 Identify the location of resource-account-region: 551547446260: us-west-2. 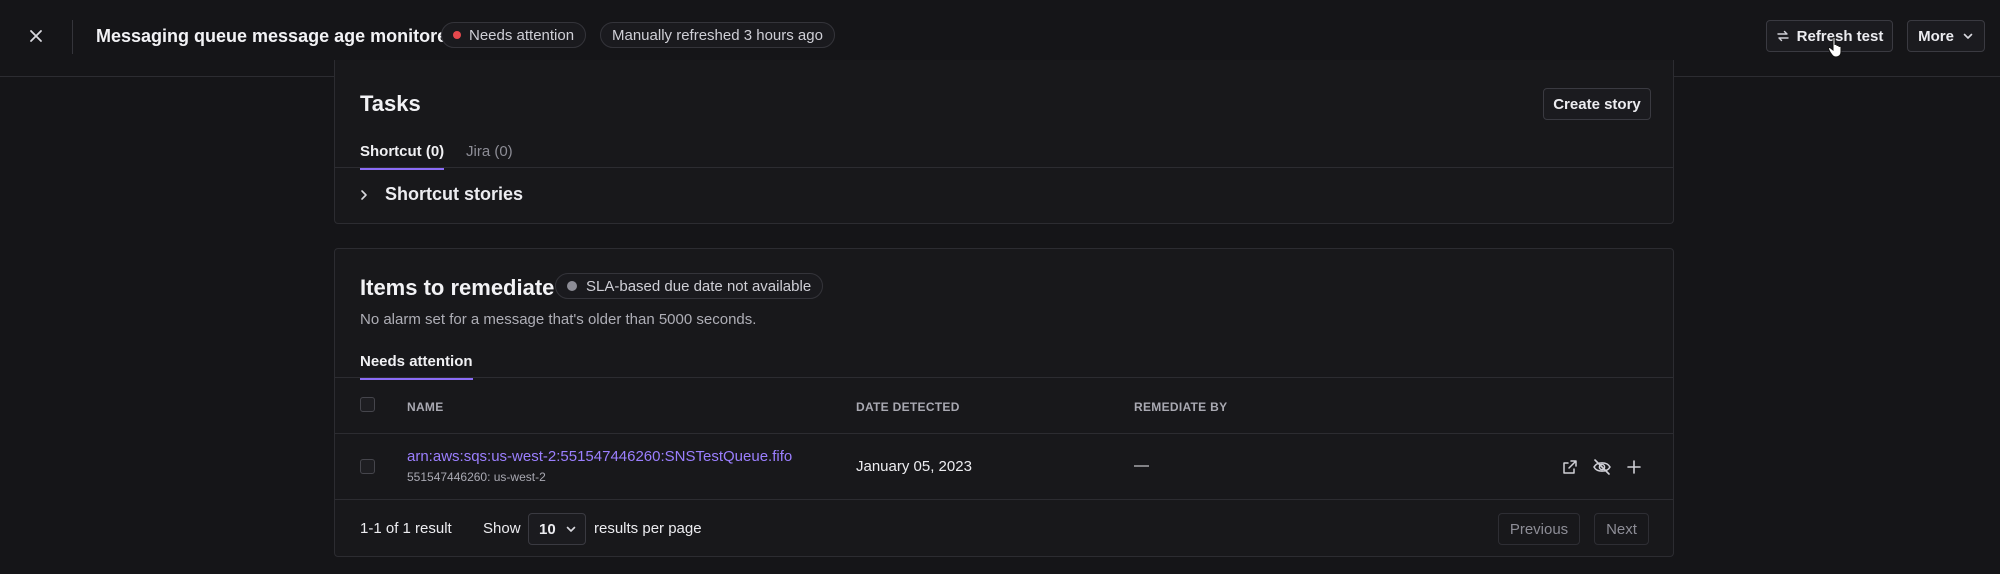
(476, 477).